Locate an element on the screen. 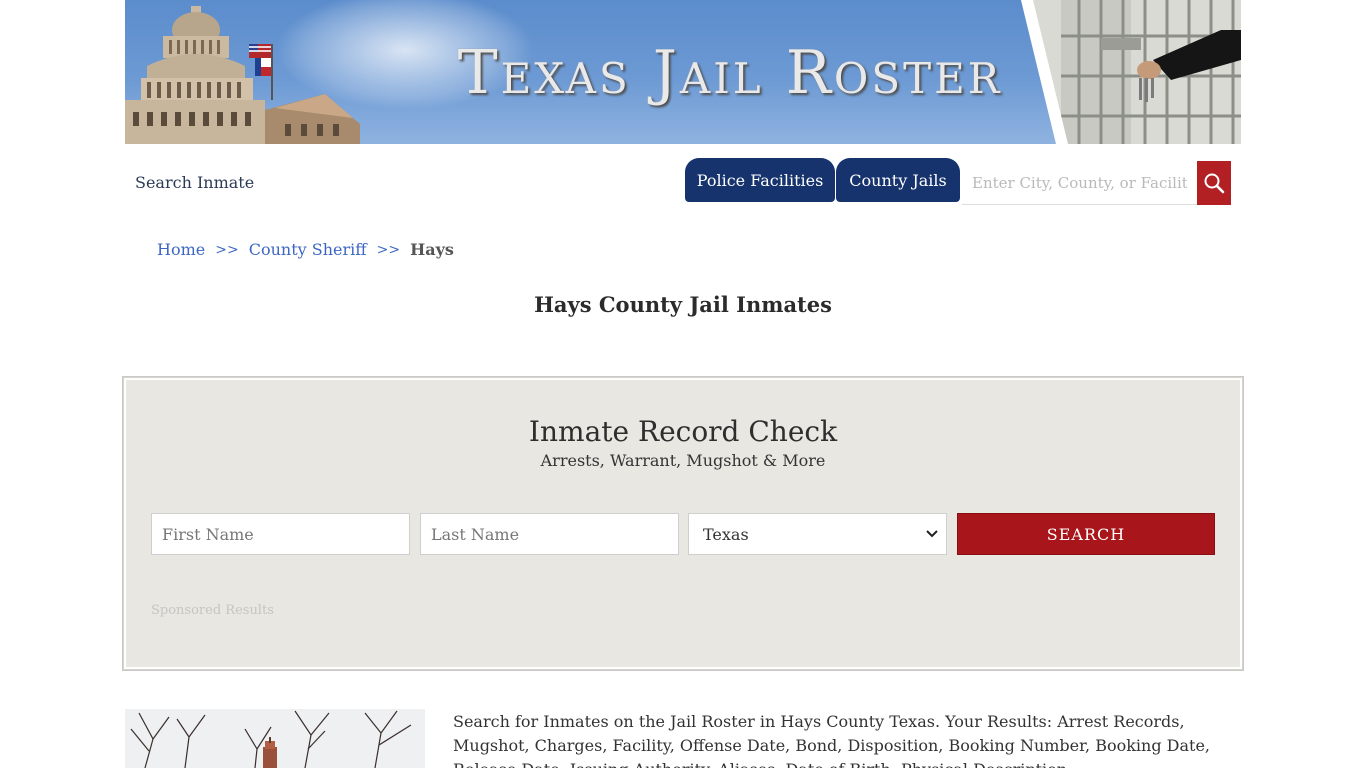 Image resolution: width=1366 pixels, height=768 pixels. jail-door-image is located at coordinates (1131, 72).